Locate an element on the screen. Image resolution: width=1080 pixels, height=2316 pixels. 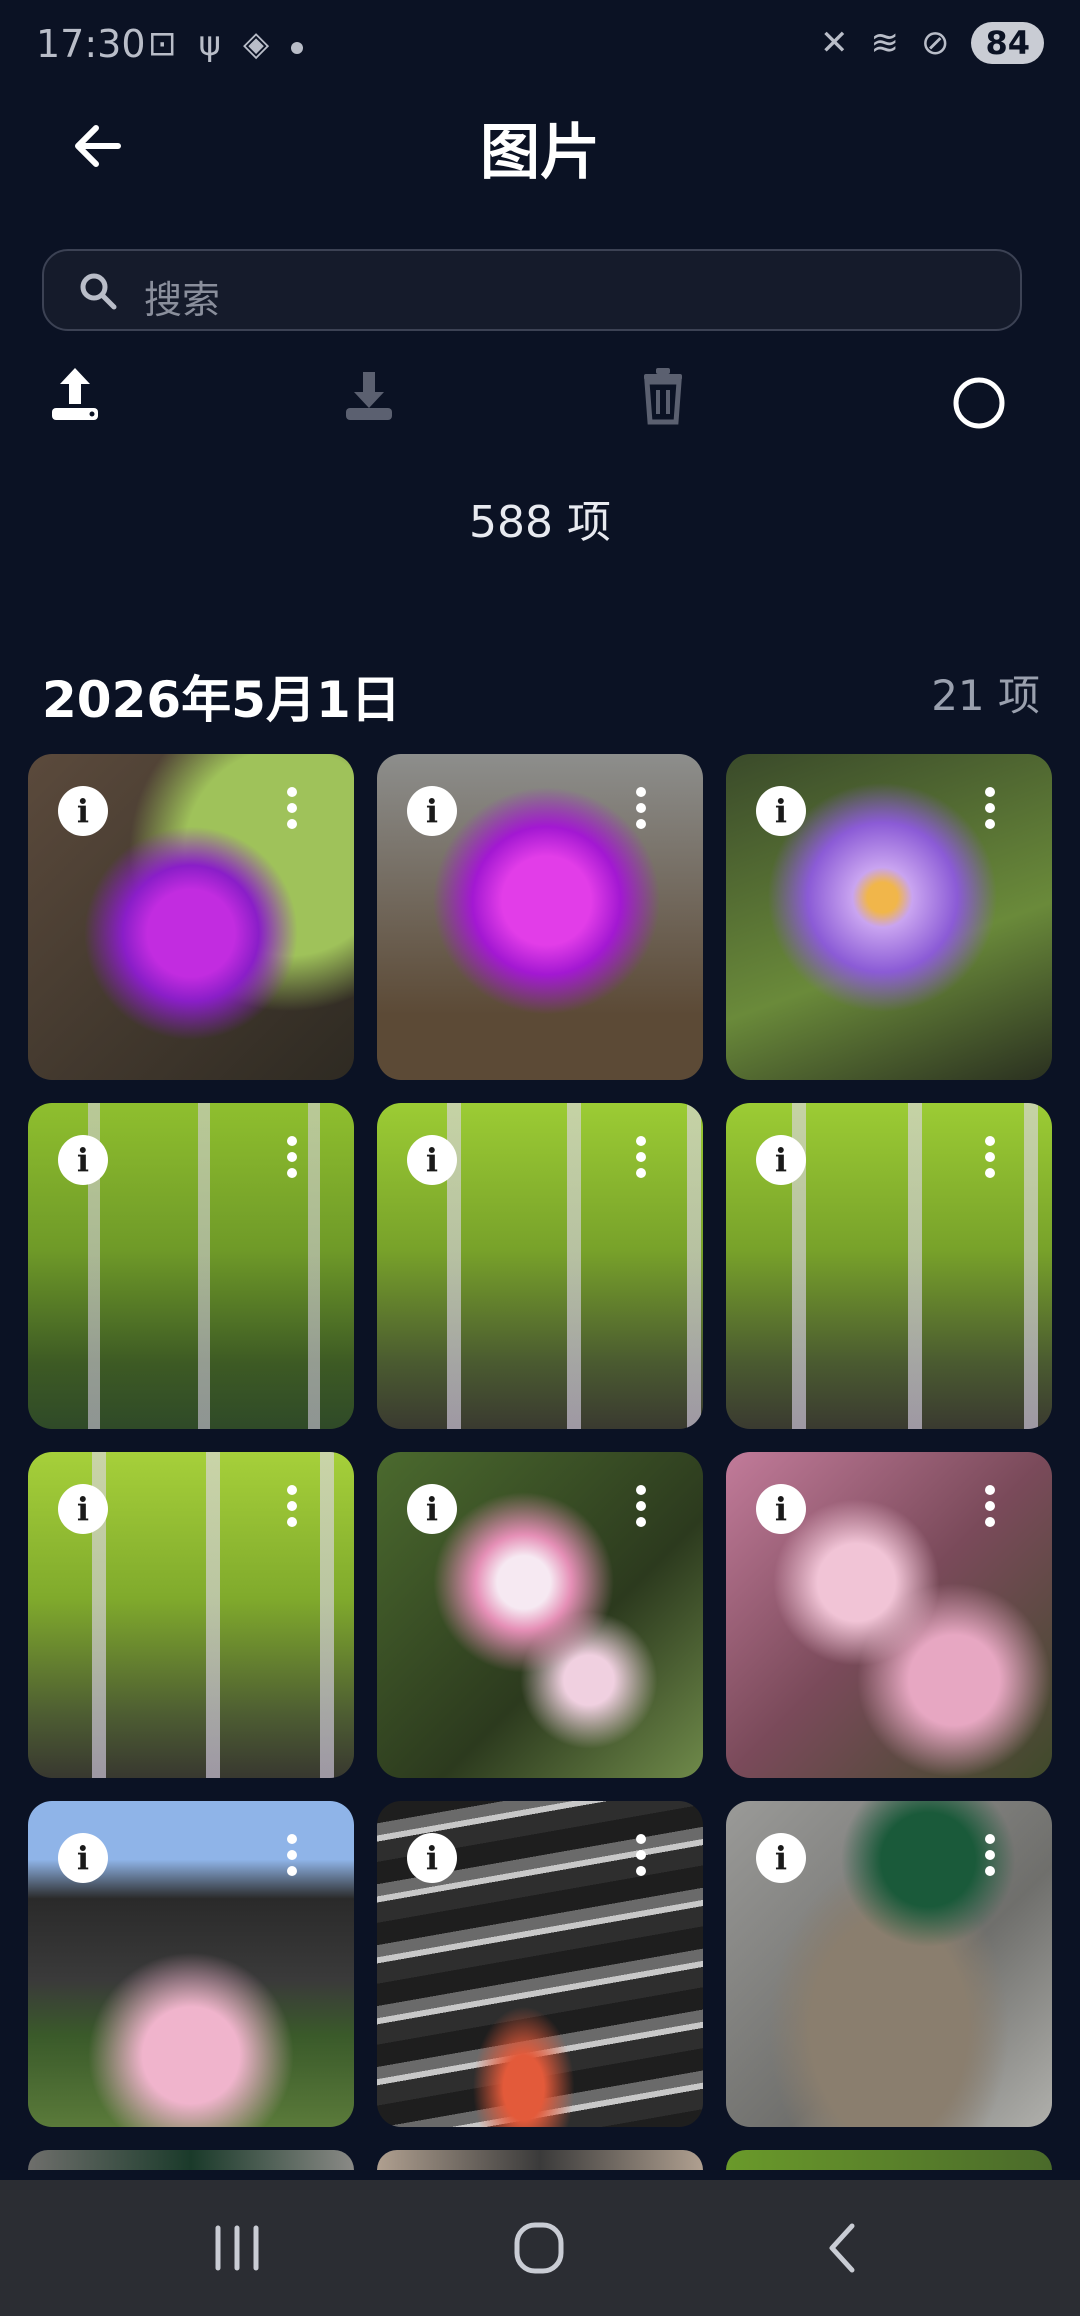
download-icon is located at coordinates (369, 396).